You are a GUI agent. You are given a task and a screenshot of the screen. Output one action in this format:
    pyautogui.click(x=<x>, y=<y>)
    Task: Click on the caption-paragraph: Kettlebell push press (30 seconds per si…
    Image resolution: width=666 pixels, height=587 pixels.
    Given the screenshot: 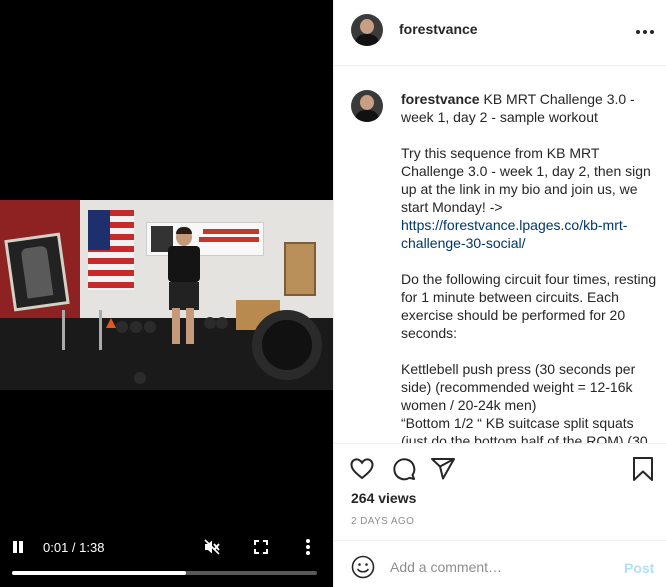 What is the action you would take?
    pyautogui.click(x=520, y=387)
    